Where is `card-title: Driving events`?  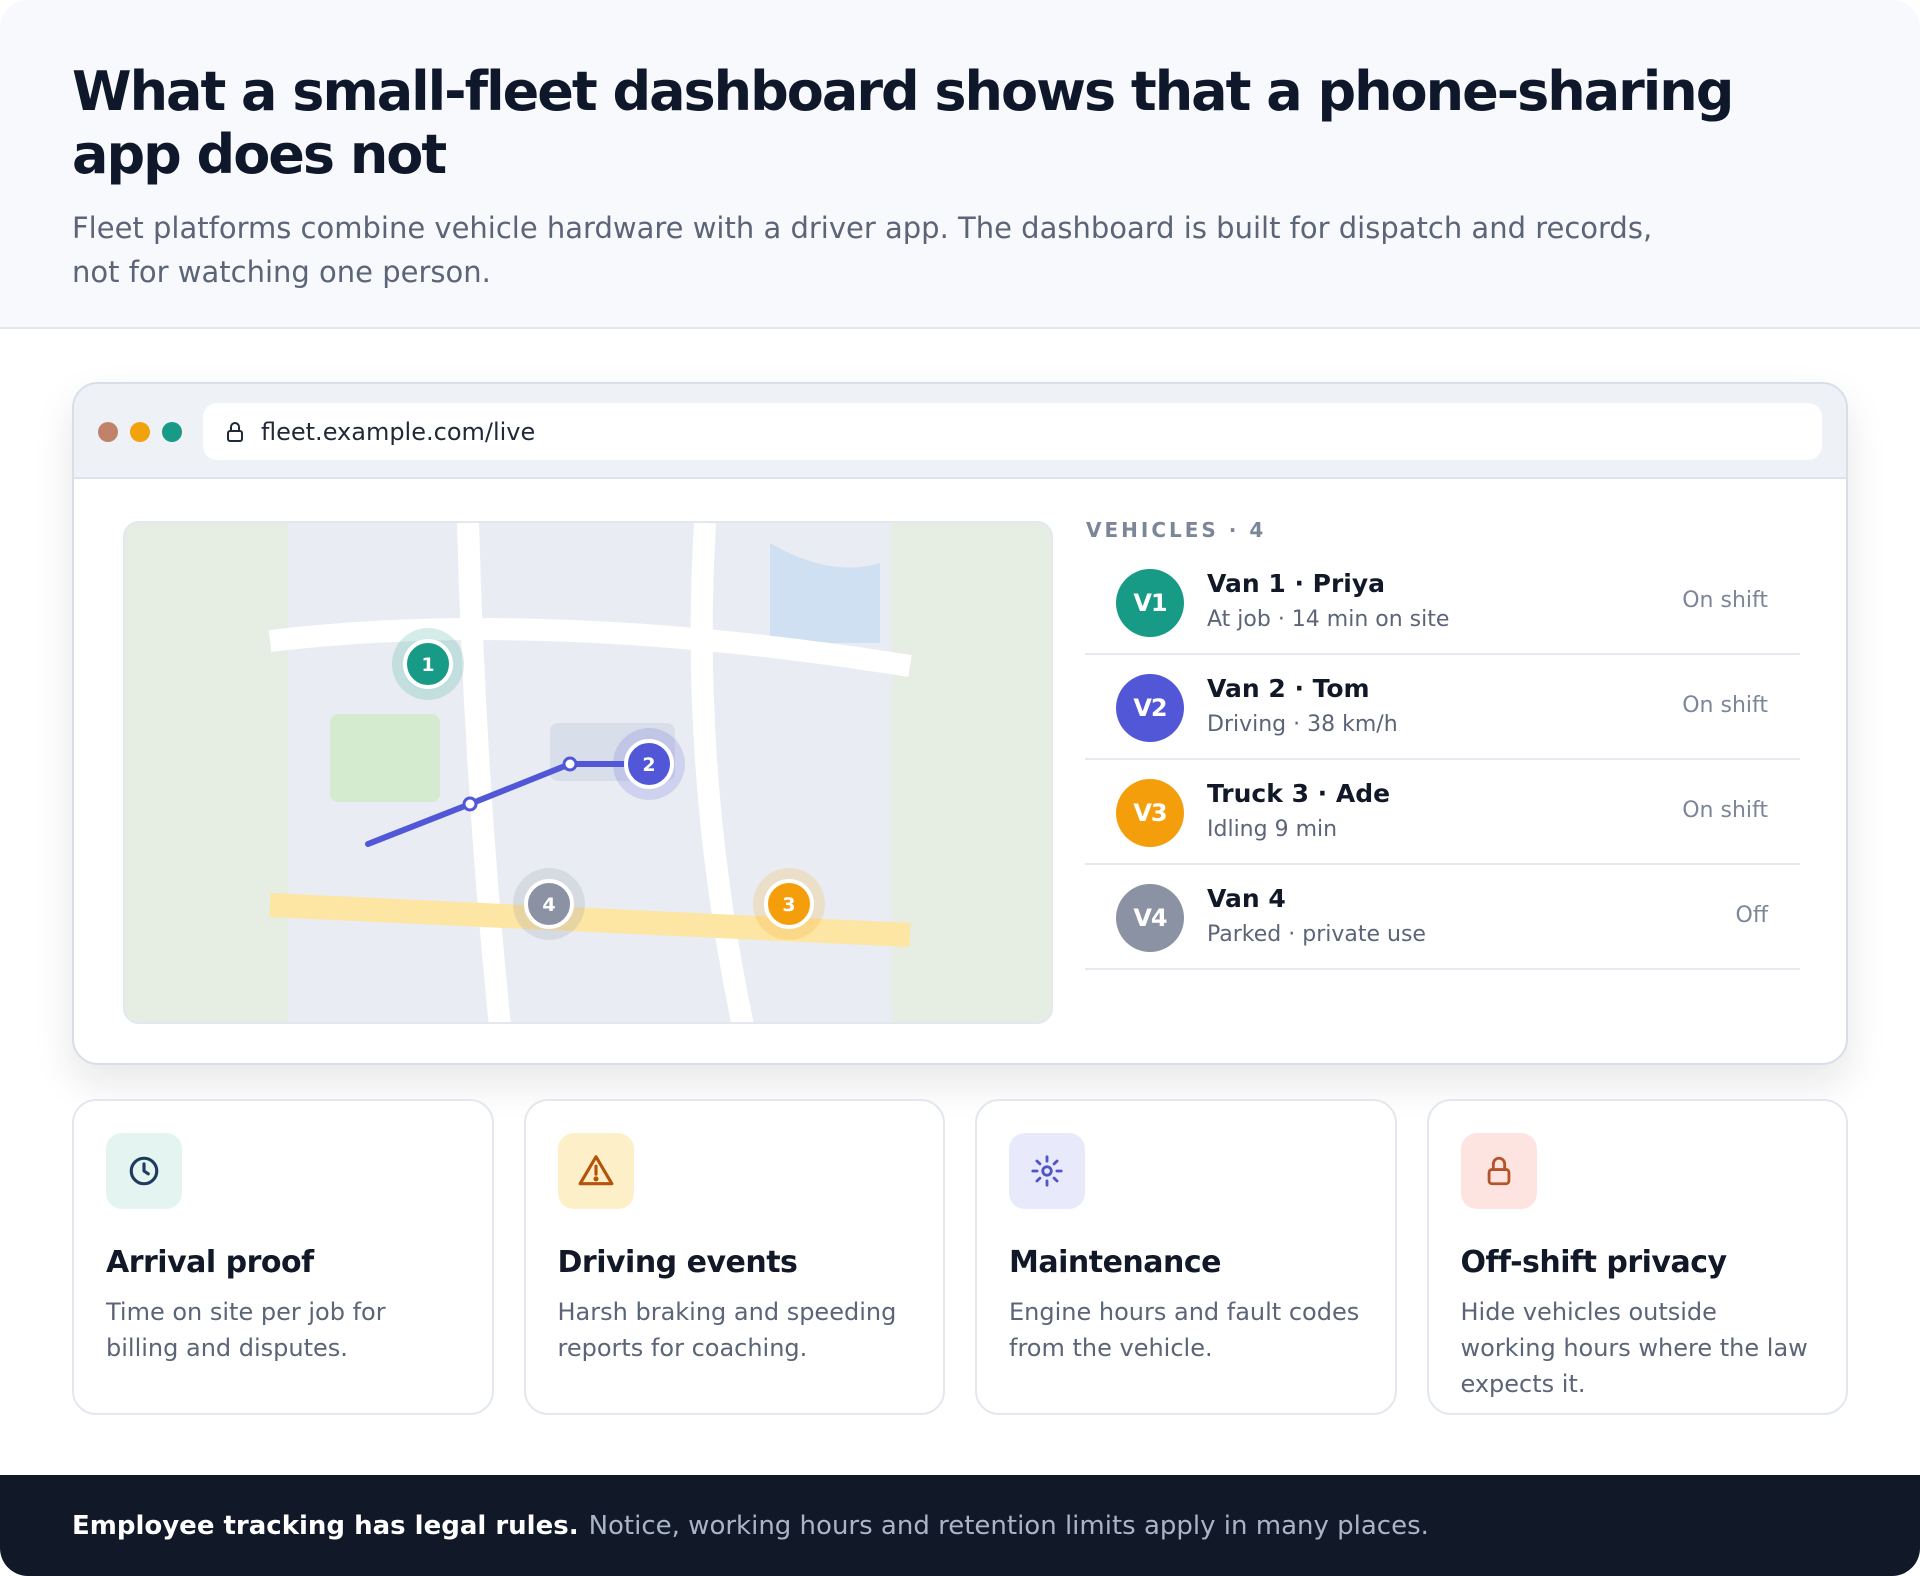 card-title: Driving events is located at coordinates (677, 1262).